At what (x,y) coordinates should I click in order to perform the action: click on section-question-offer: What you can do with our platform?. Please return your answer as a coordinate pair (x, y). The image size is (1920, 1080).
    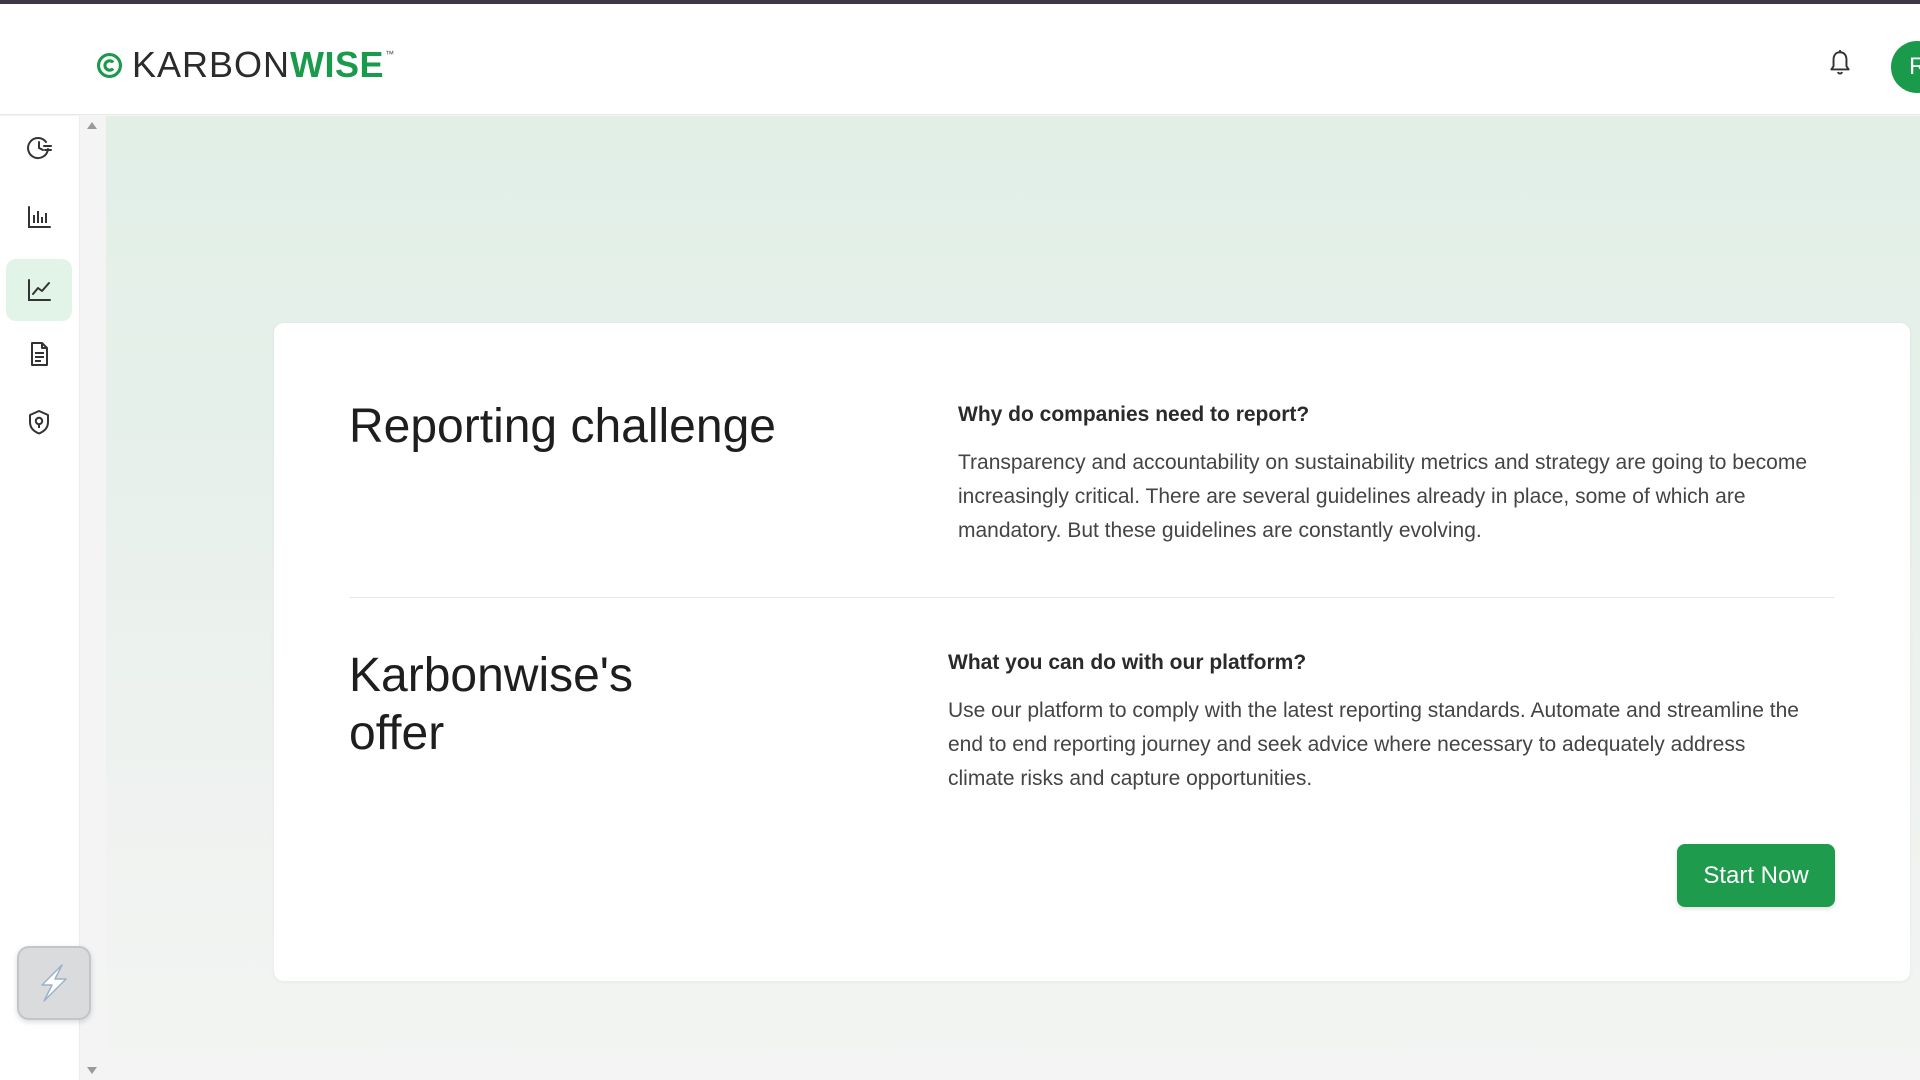
    Looking at the image, I should click on (1127, 662).